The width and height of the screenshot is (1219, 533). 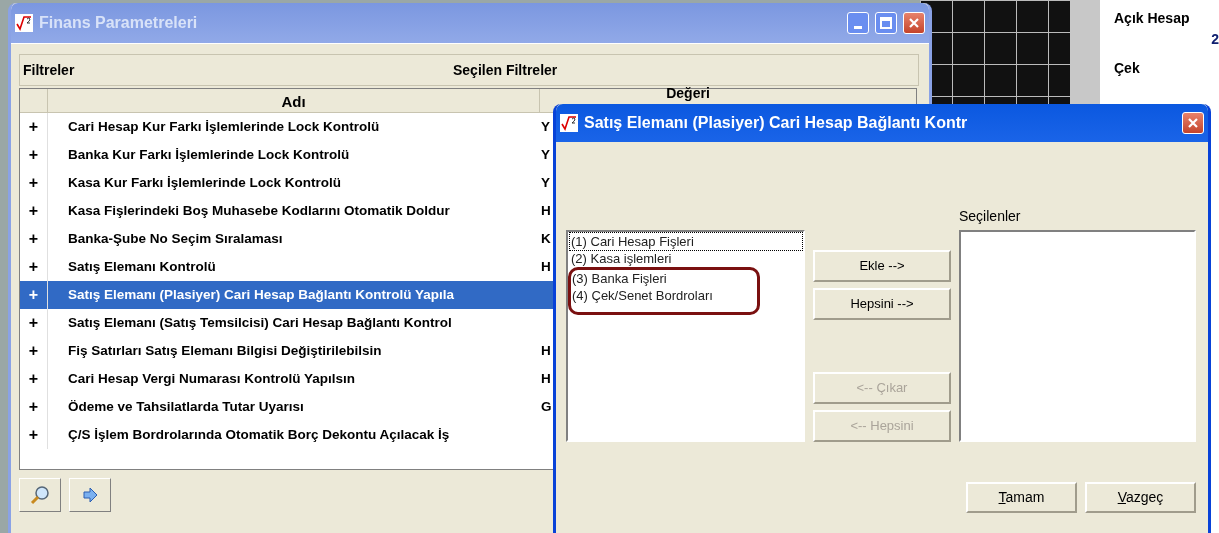 I want to click on table-cell-text: Satış Elemanı (Plasiyer) Cari Hesap Bağlantı Kontrolü Yapıla, so click(x=261, y=294).